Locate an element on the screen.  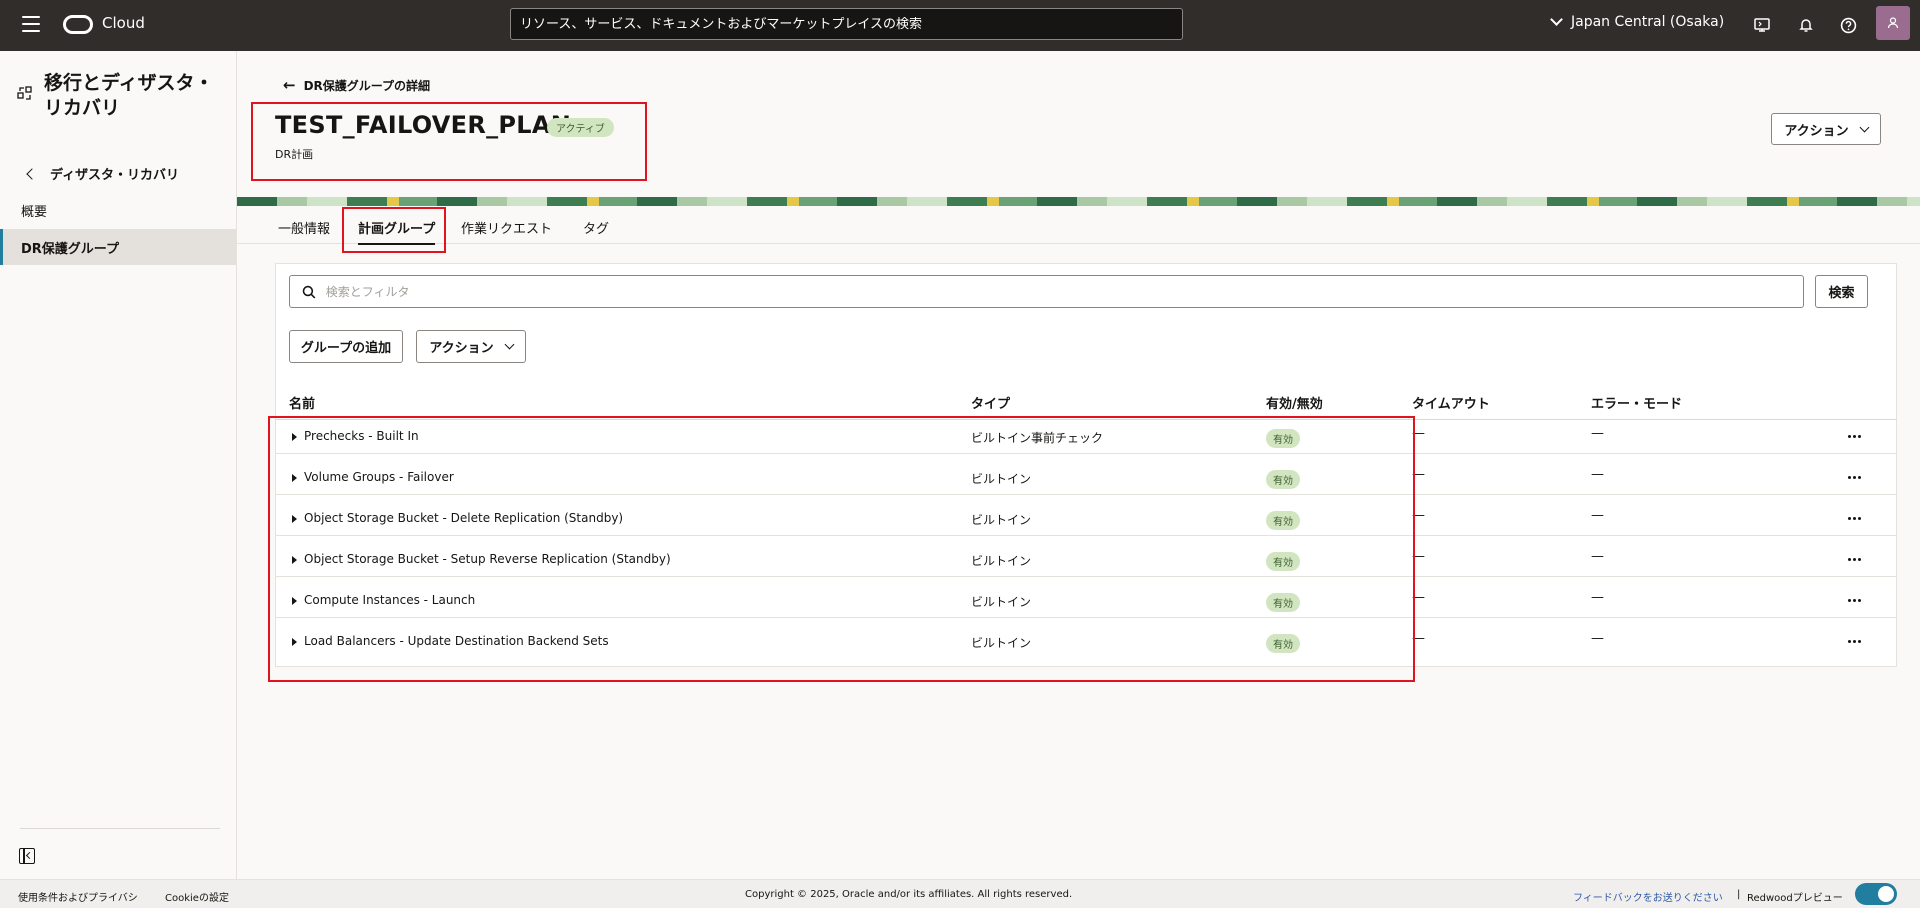
add-group-button: グループの追加 is located at coordinates (346, 346).